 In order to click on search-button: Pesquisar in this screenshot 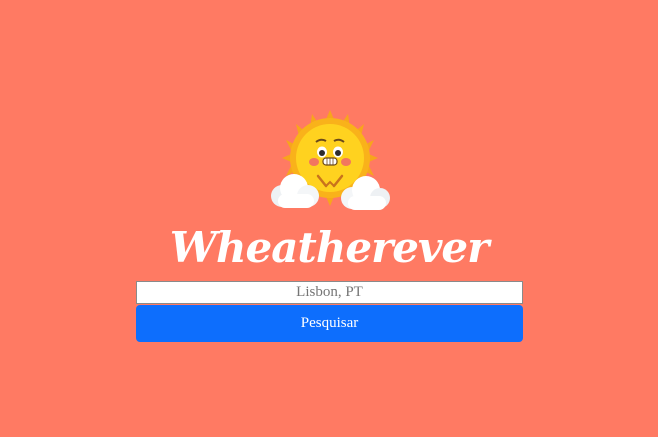, I will do `click(329, 323)`.